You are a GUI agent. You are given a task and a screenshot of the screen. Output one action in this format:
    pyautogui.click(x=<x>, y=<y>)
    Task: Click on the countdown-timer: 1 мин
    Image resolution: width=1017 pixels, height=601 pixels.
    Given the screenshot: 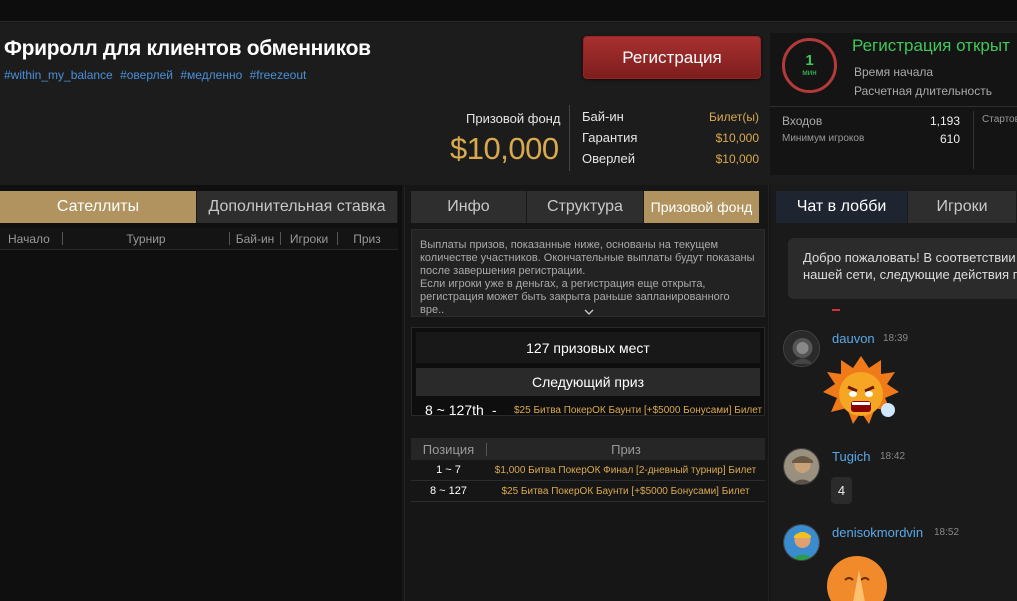 What is the action you would take?
    pyautogui.click(x=809, y=65)
    